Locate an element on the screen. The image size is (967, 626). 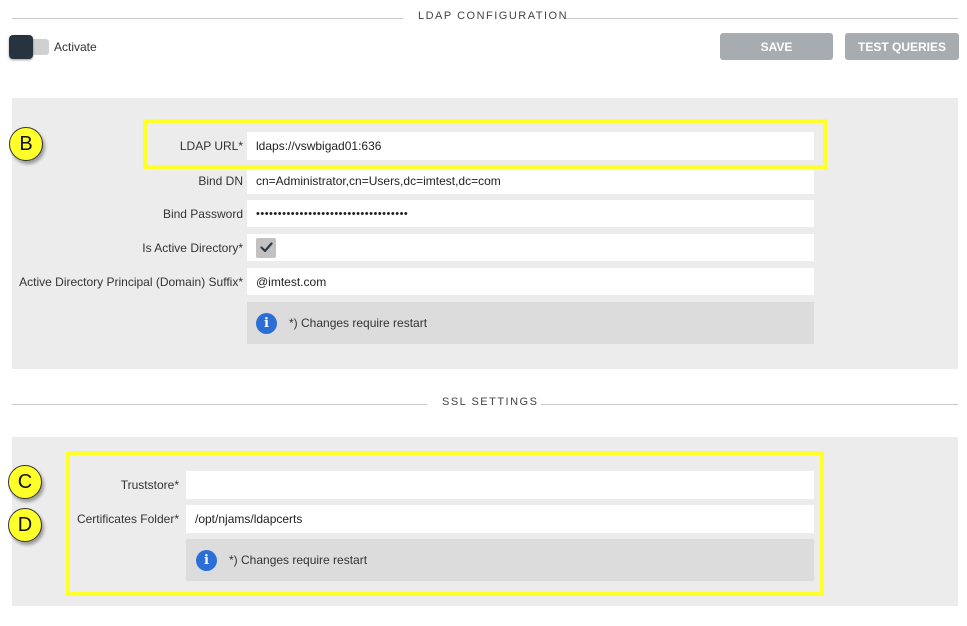
ad-suffix-input: @imtest.com is located at coordinates (530, 281).